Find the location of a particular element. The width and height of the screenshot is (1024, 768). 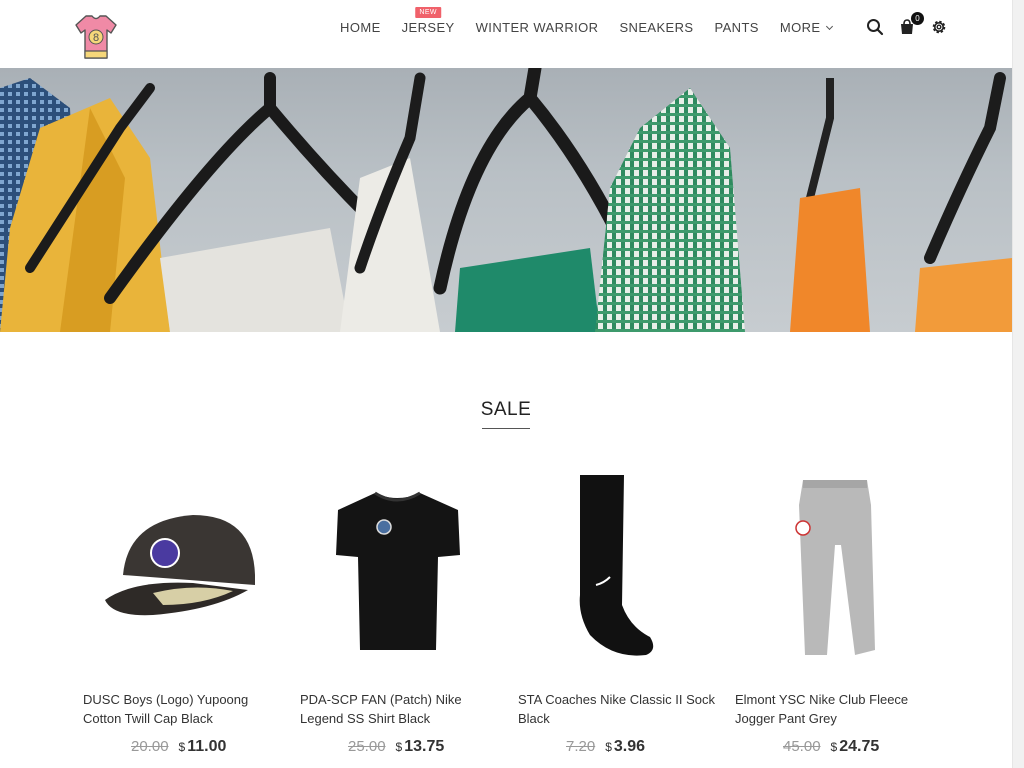

jersey-logo-icon: 8 is located at coordinates (96, 37).